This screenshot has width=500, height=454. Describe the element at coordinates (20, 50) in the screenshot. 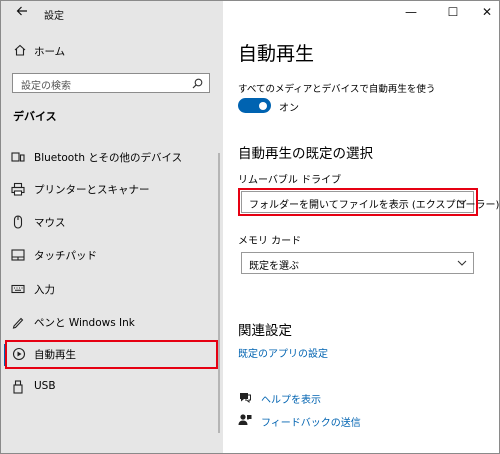

I see `home-icon` at that location.